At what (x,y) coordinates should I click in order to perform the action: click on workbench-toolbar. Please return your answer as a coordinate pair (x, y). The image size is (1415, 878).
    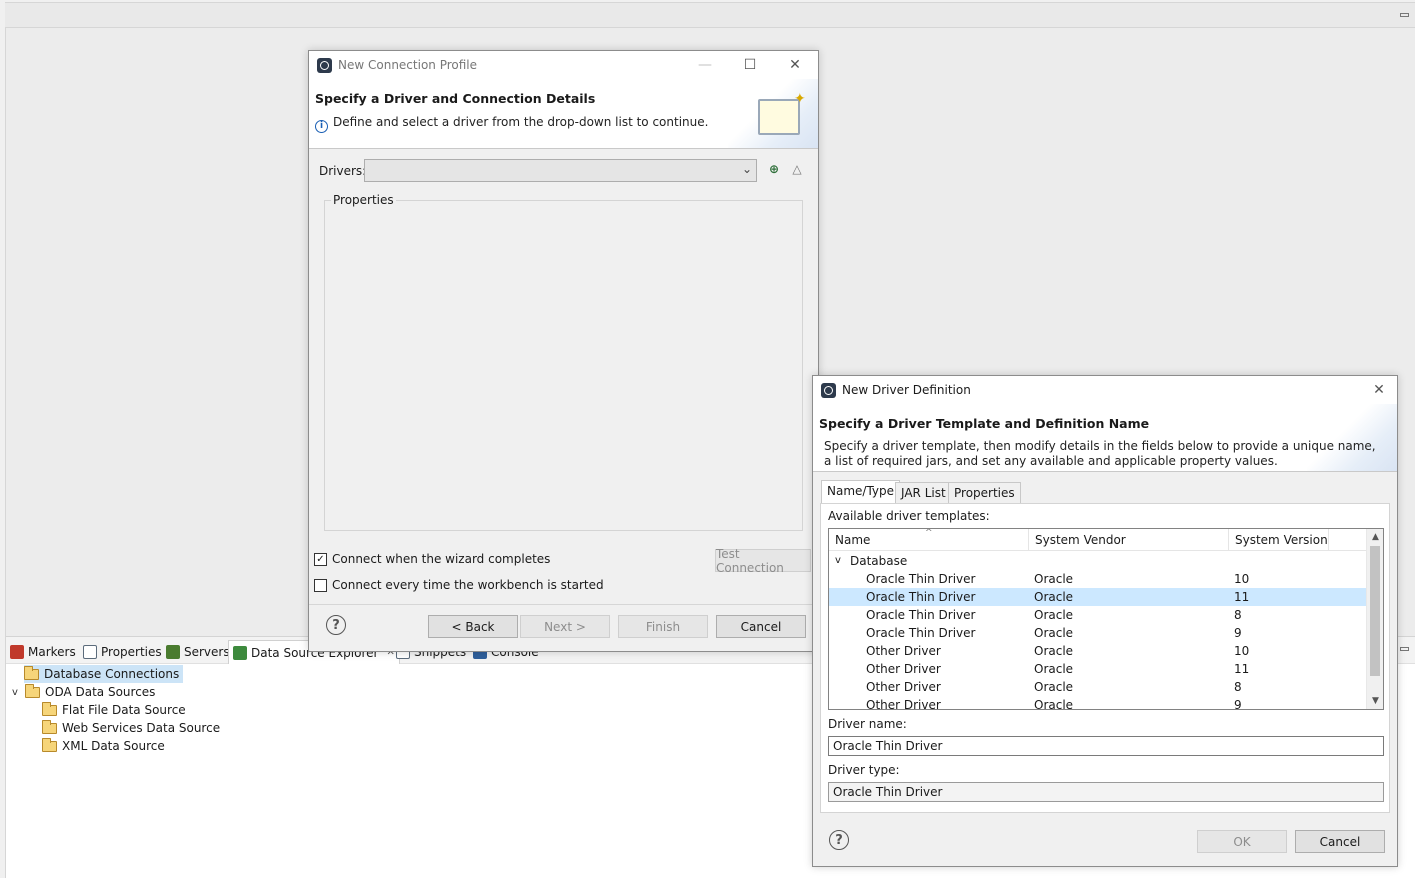
    Looking at the image, I should click on (710, 15).